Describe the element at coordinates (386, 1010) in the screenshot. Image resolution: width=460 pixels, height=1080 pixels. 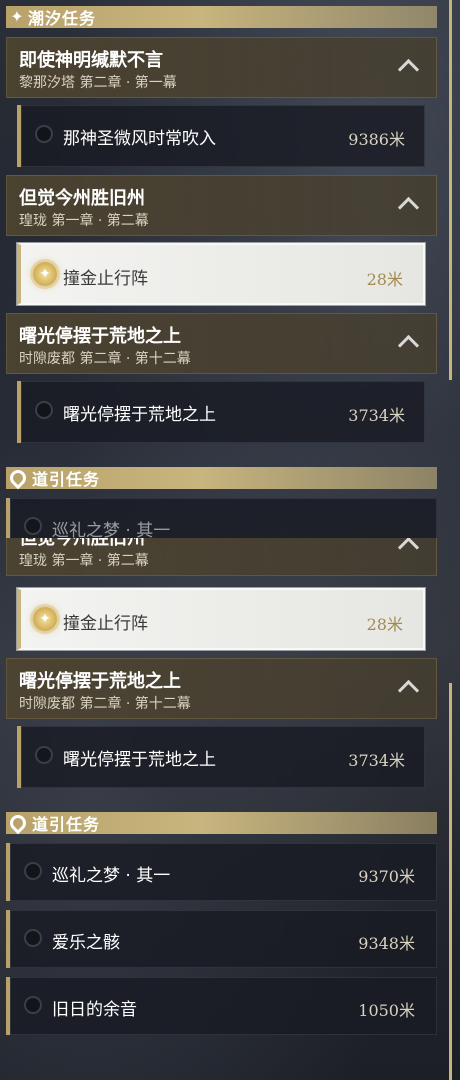
I see `task-distance: 1050米` at that location.